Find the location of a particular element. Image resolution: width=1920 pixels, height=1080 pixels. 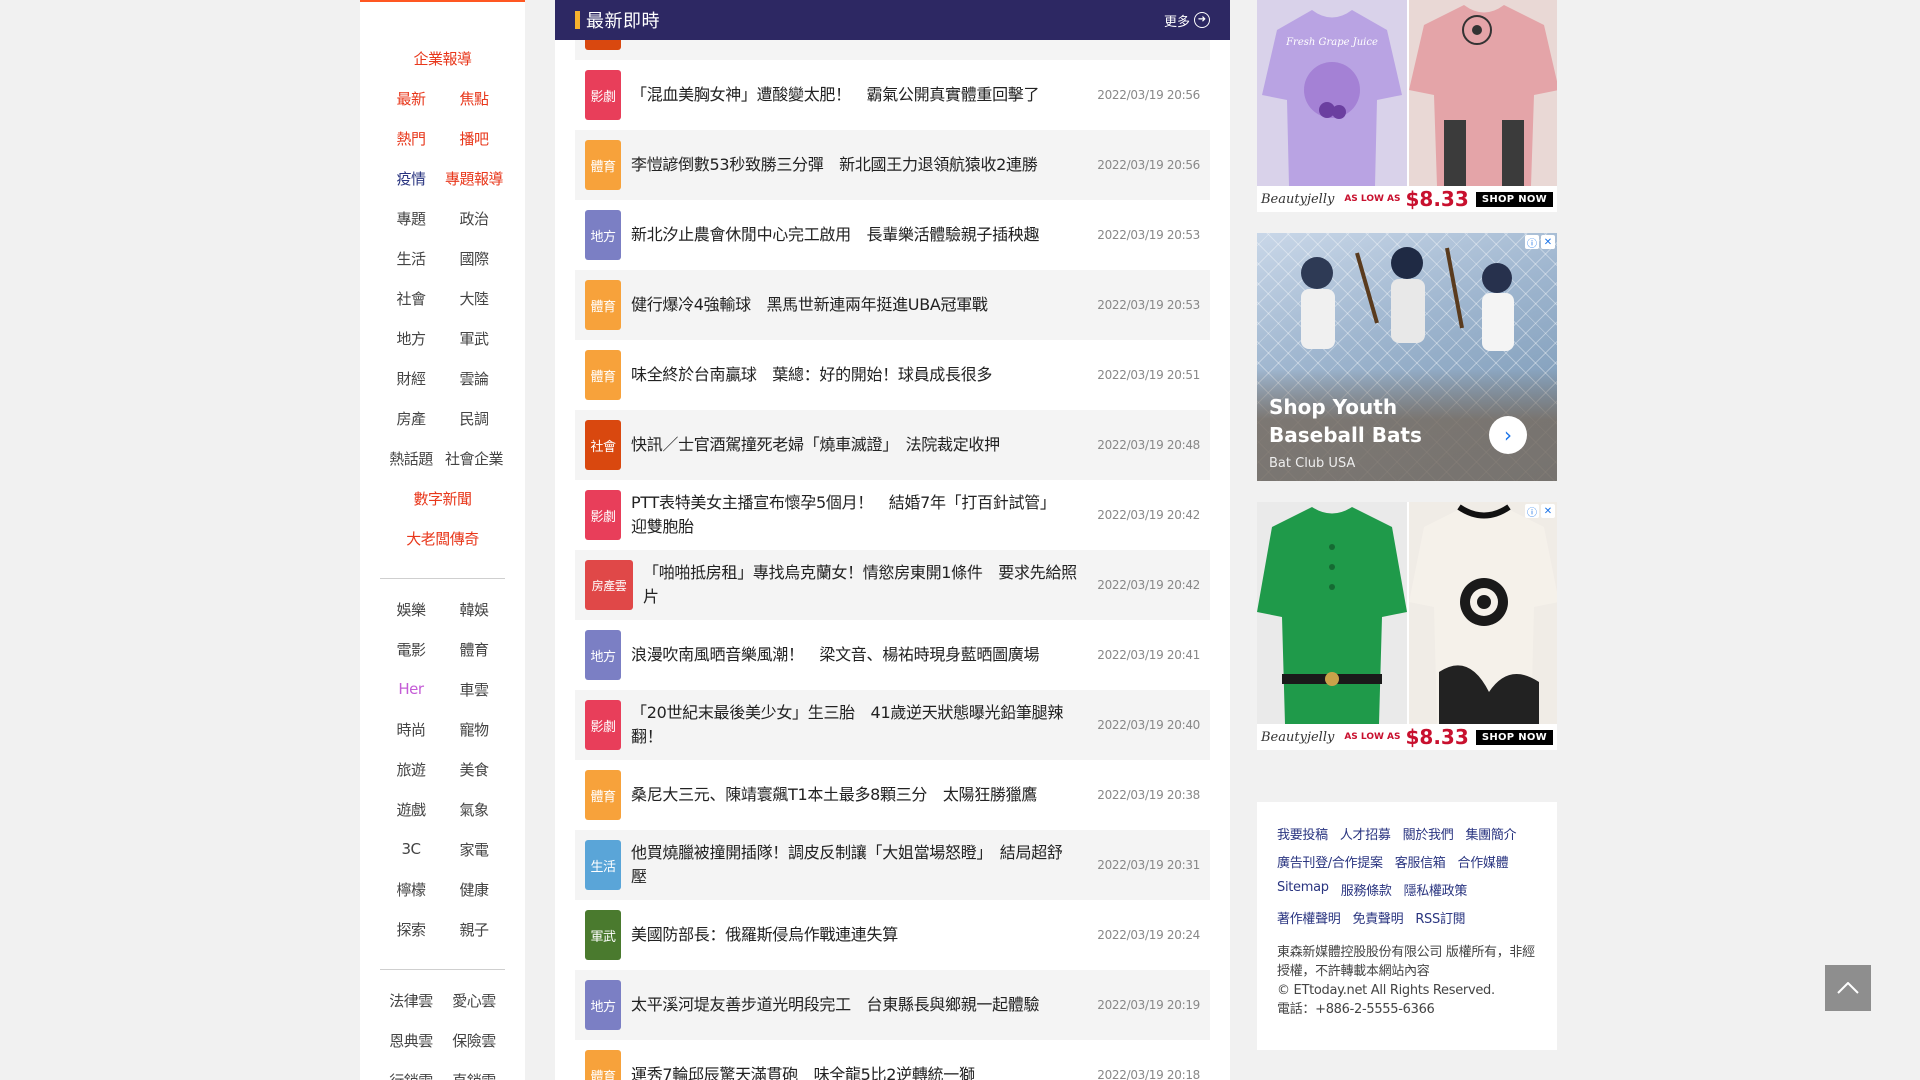

nav-item: 娛樂 is located at coordinates (411, 609).